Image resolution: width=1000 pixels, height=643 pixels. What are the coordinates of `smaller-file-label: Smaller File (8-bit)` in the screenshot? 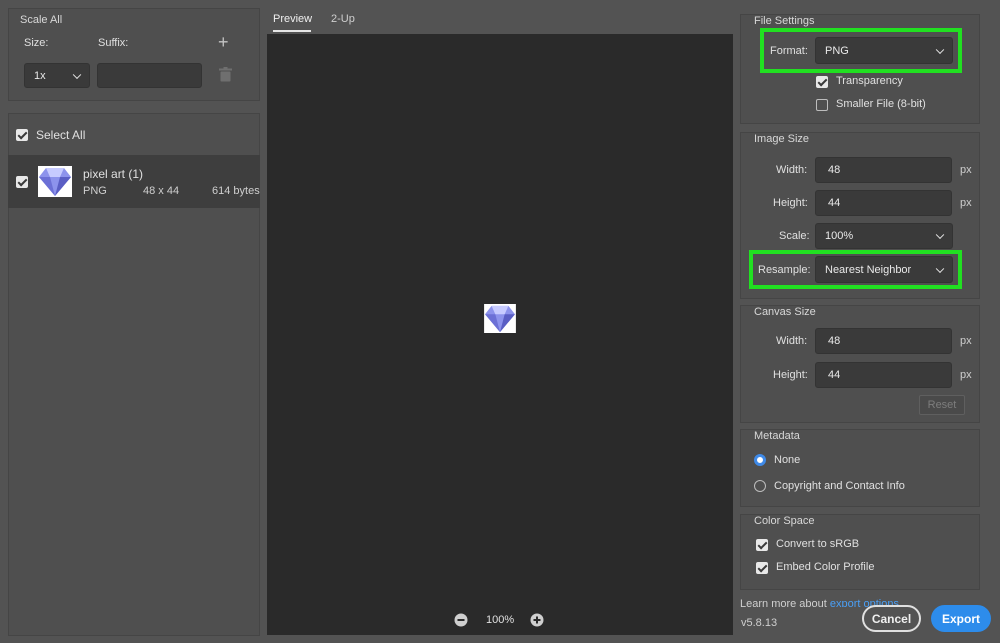 It's located at (881, 104).